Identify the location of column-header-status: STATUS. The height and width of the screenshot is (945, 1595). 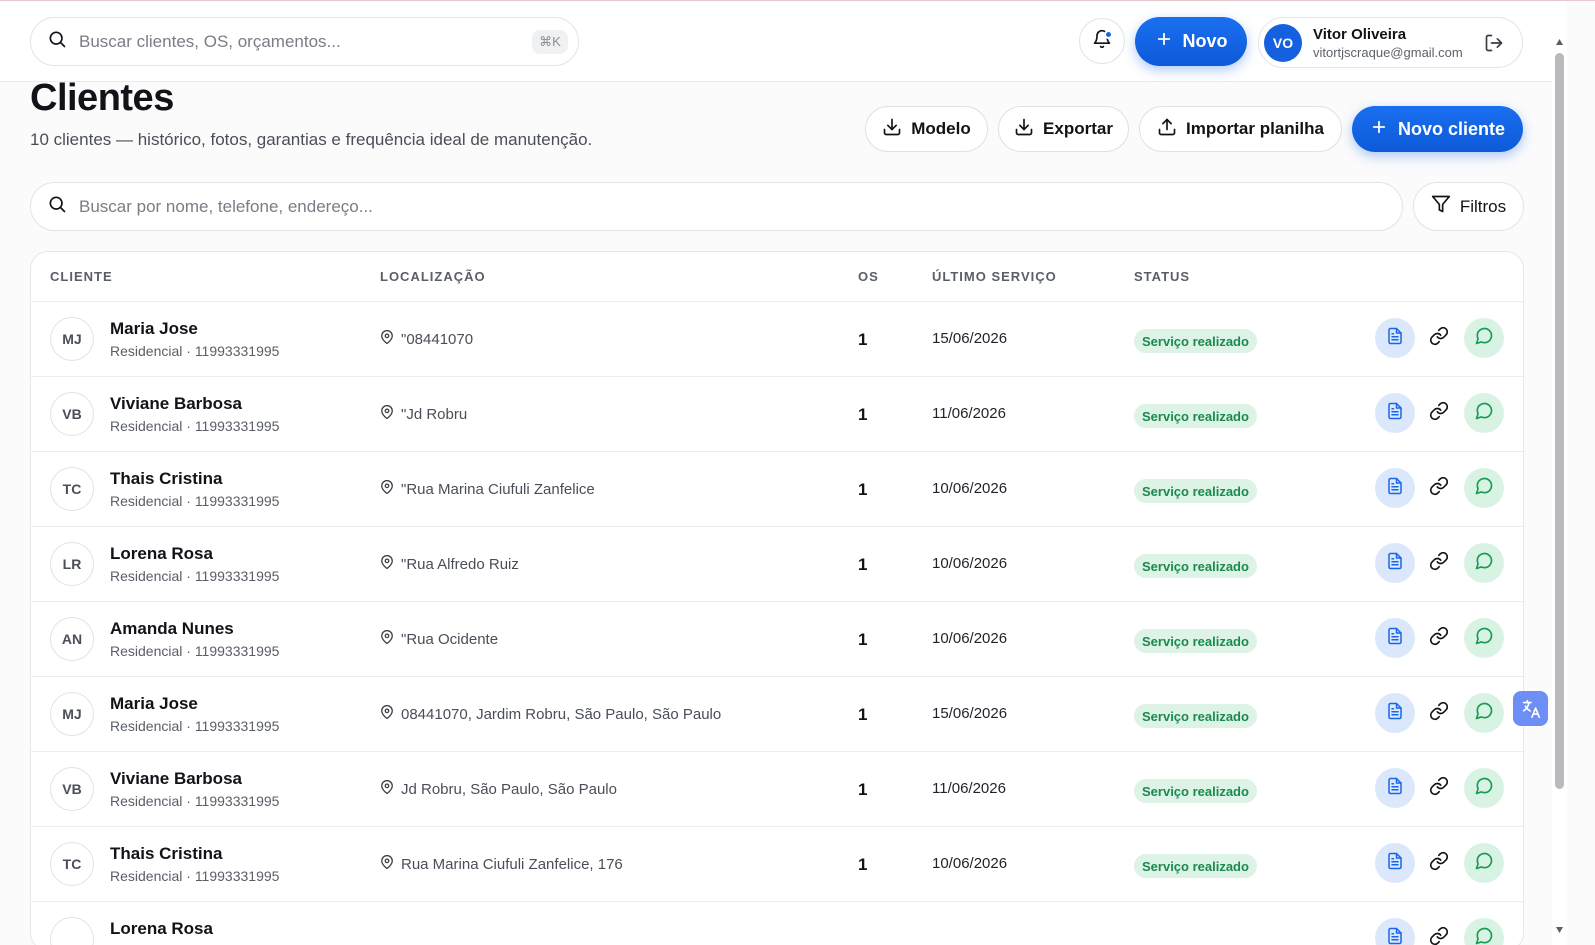
(1162, 276).